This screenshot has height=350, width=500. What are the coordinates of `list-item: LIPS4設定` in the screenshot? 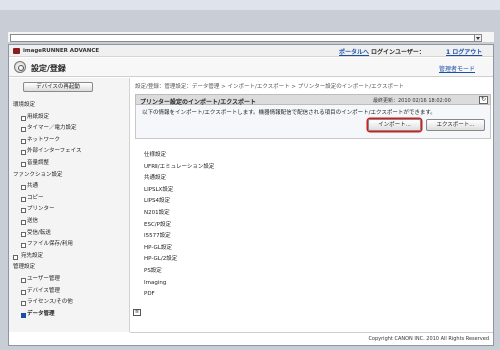 It's located at (157, 201).